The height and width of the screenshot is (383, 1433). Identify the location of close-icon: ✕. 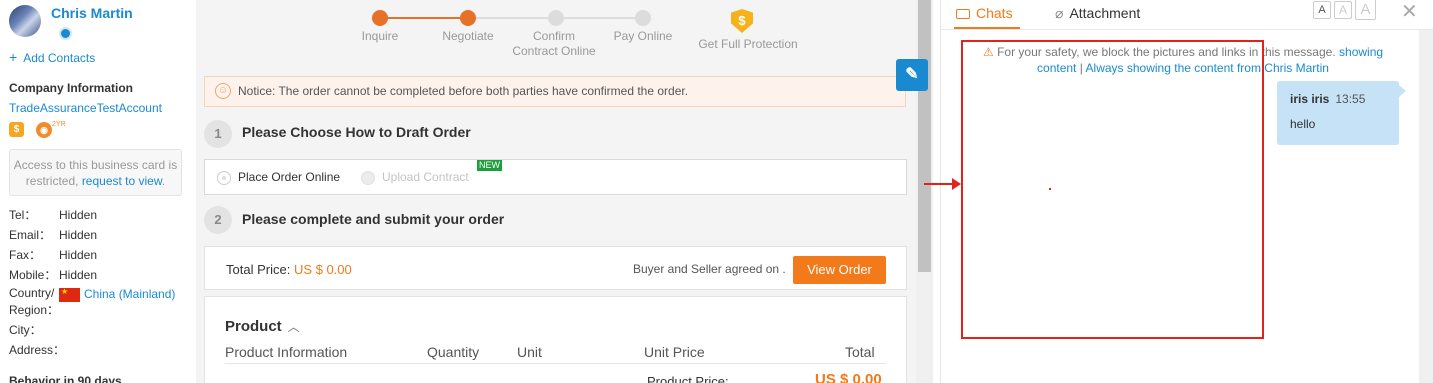
(1409, 12).